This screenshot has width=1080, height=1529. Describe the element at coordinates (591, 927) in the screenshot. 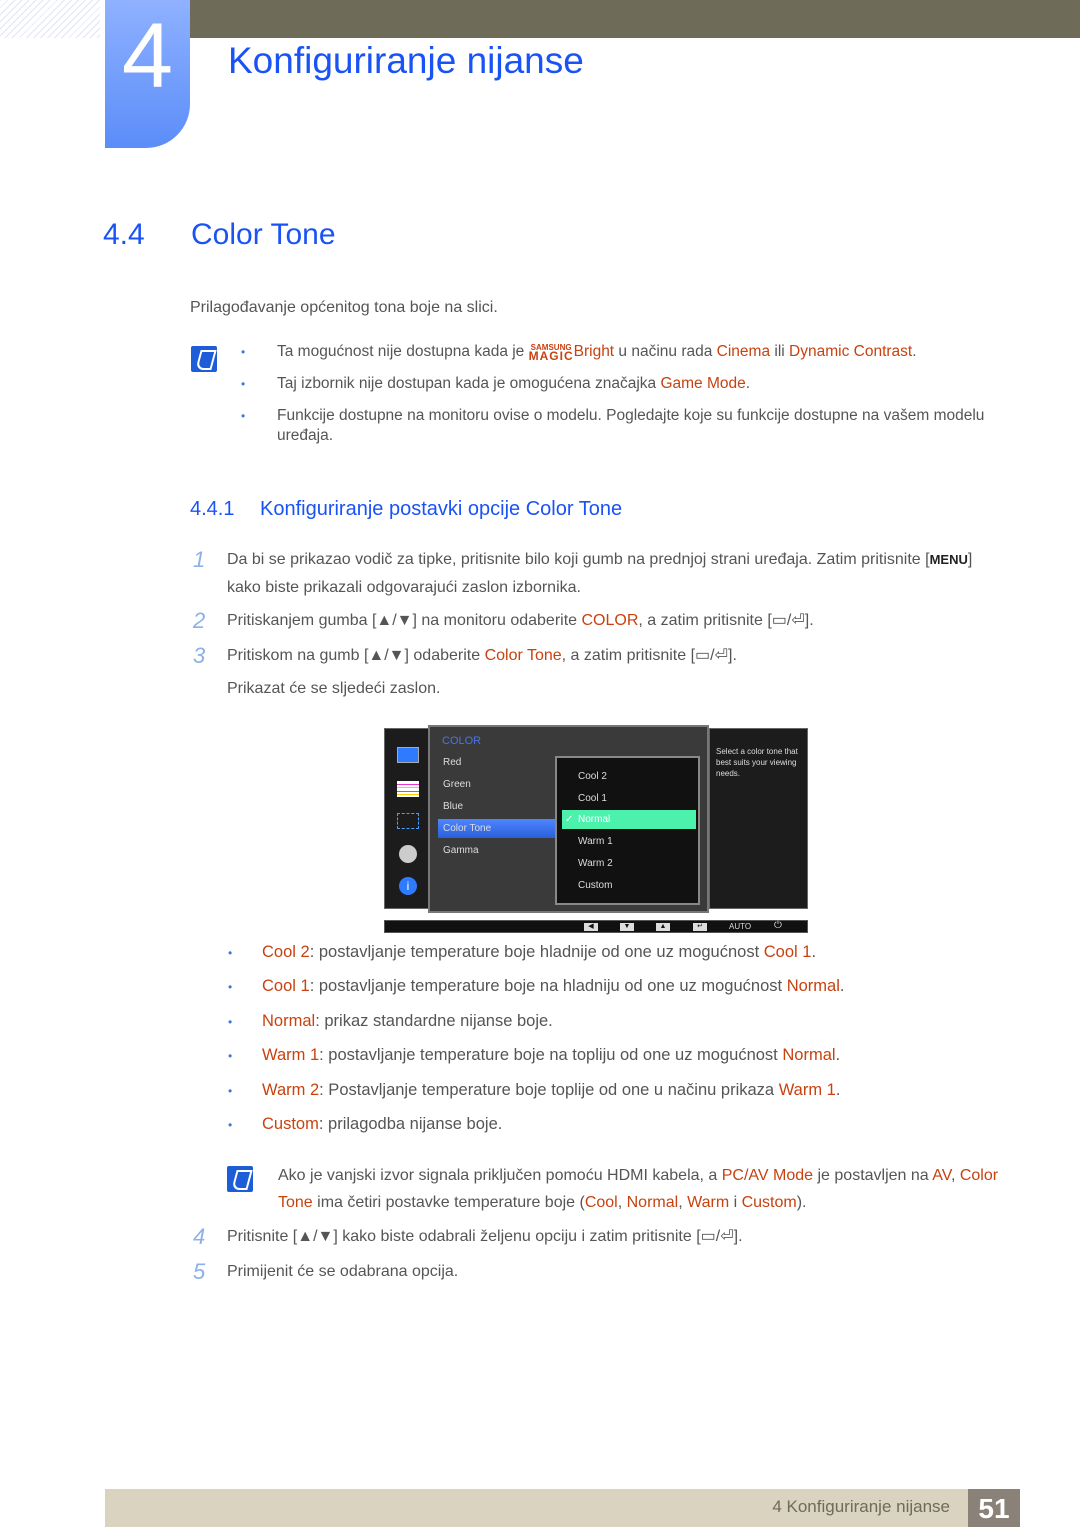

I see `left-arrow-icon: ◀` at that location.